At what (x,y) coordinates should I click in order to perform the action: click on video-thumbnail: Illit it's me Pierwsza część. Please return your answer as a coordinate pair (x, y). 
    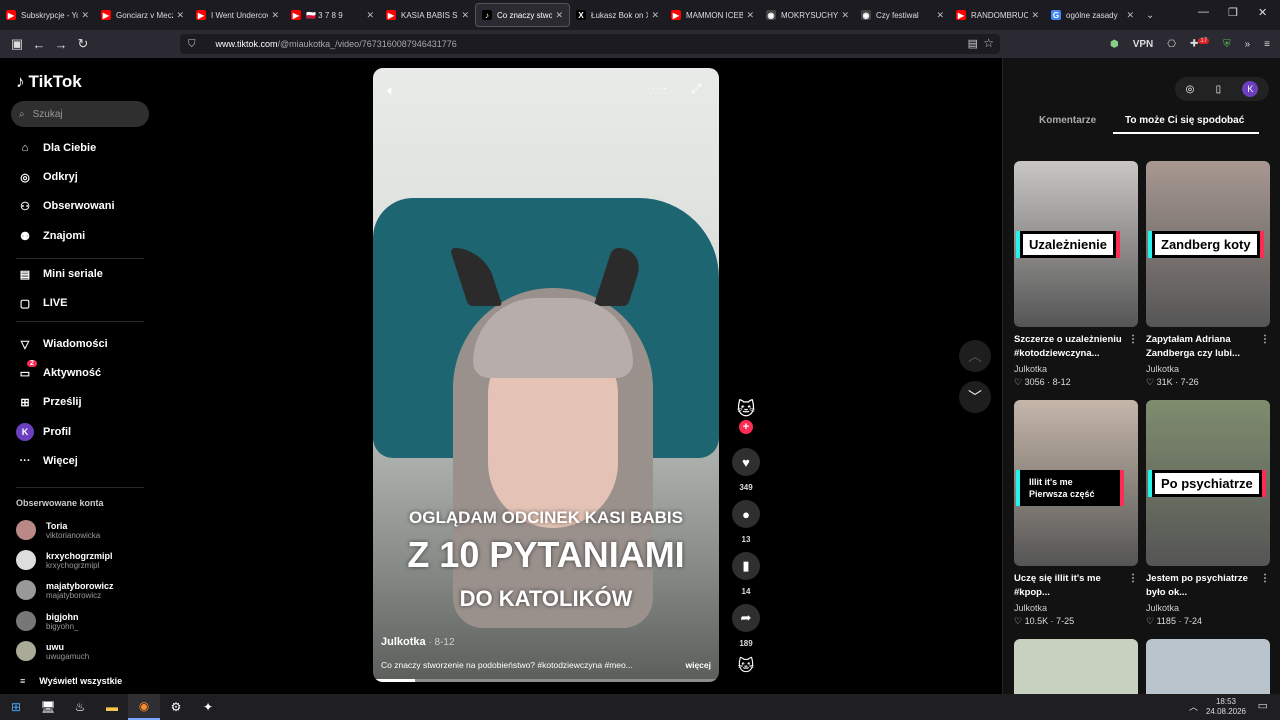
    Looking at the image, I should click on (1076, 483).